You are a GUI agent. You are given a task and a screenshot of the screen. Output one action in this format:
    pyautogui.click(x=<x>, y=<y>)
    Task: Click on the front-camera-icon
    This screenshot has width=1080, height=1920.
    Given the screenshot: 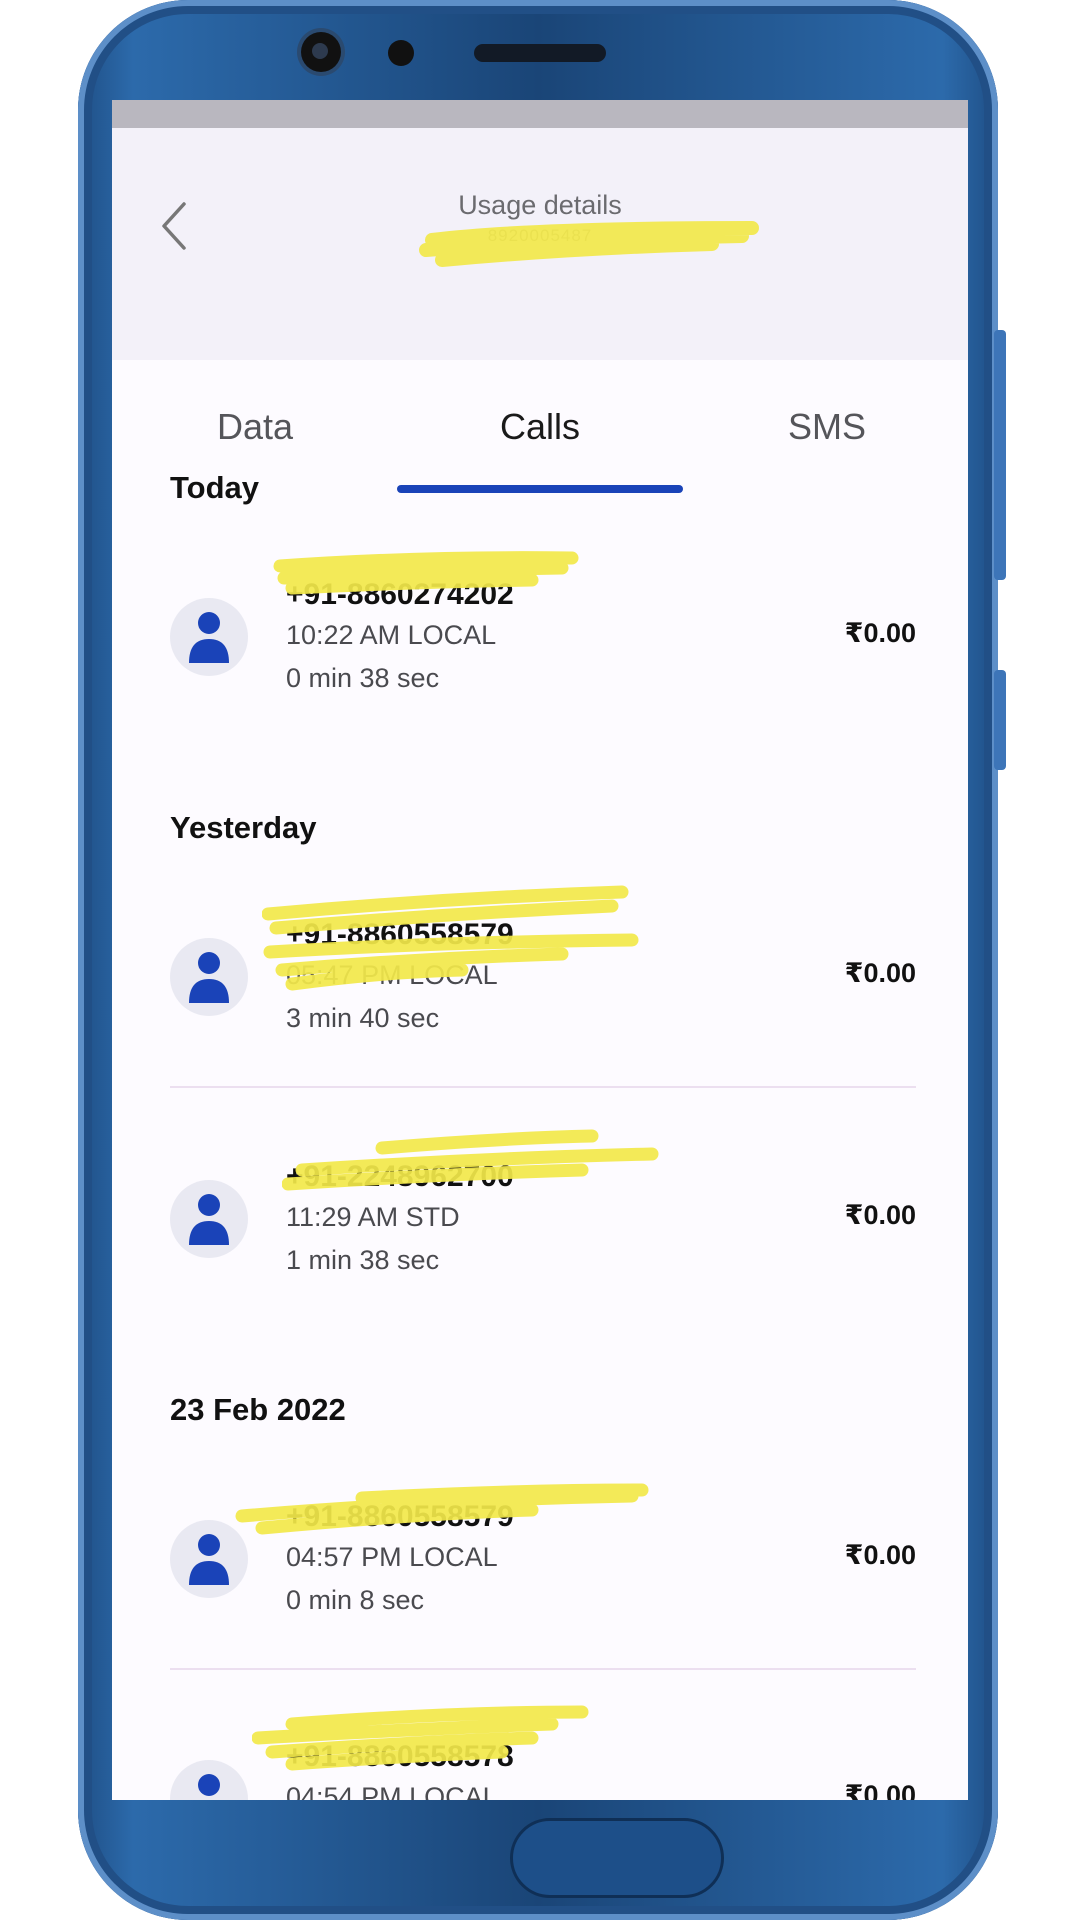 What is the action you would take?
    pyautogui.click(x=321, y=52)
    